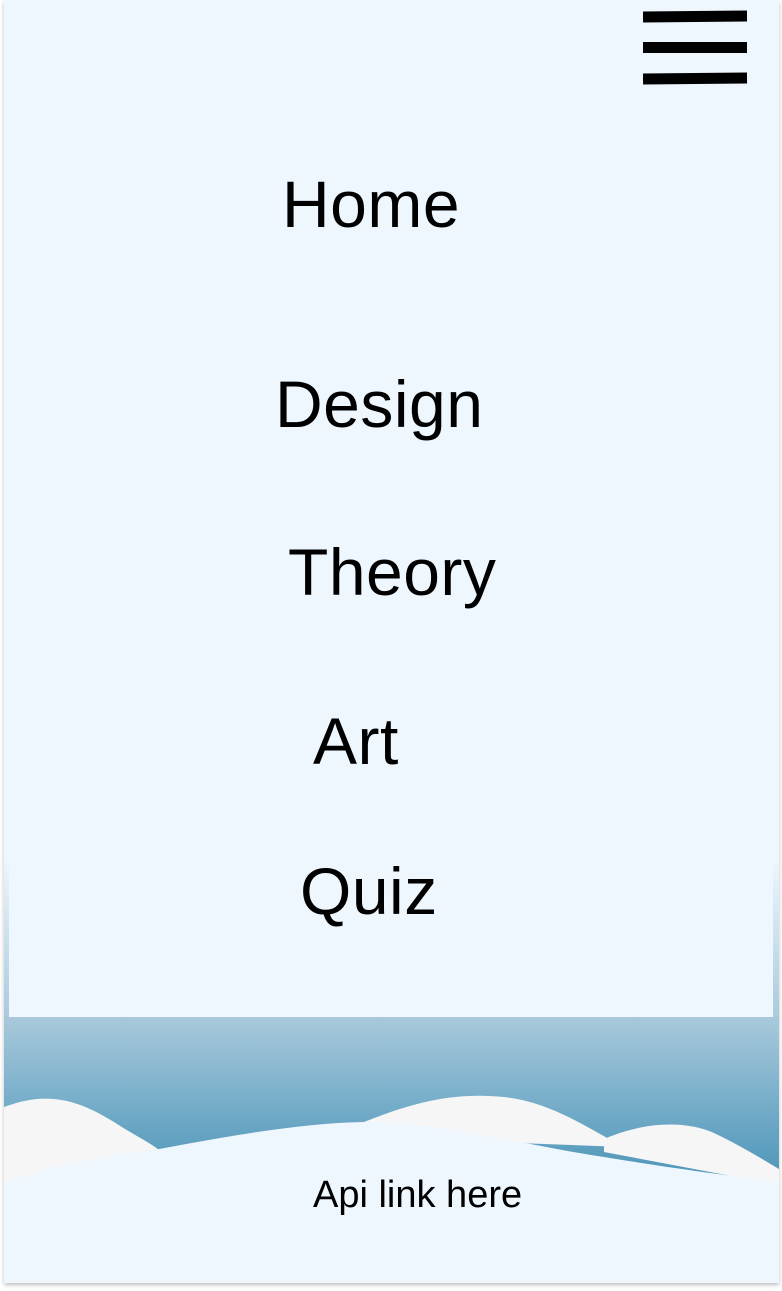 This screenshot has width=782, height=1291. I want to click on nav-item-art: Art, so click(356, 741).